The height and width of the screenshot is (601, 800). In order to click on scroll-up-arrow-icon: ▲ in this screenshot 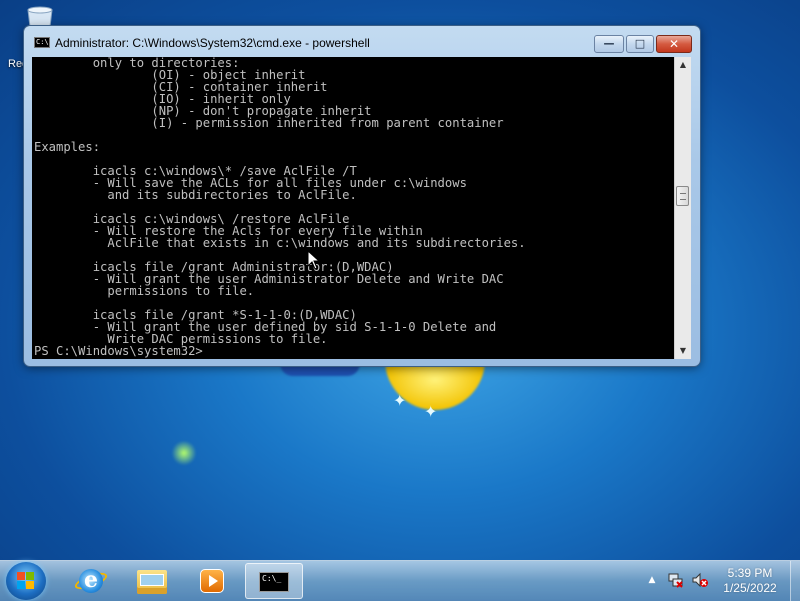, I will do `click(683, 65)`.